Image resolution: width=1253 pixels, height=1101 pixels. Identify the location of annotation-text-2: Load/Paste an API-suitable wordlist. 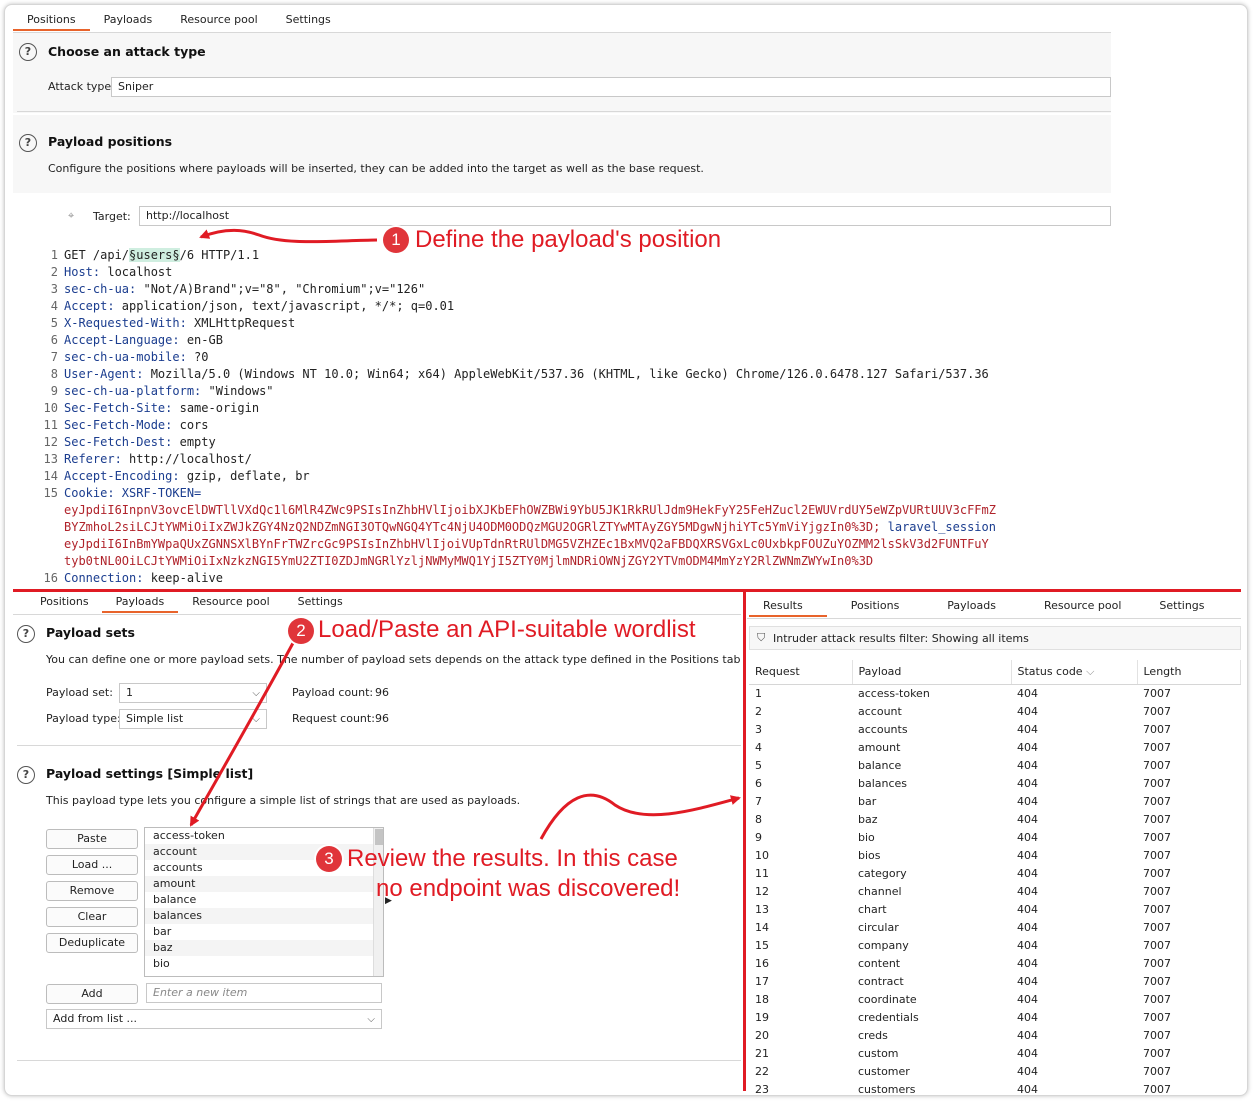
(507, 629).